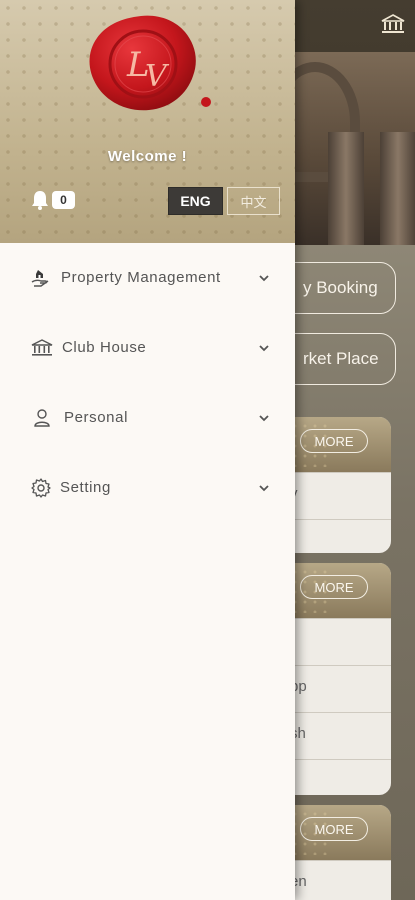  What do you see at coordinates (41, 488) in the screenshot?
I see `gear-icon` at bounding box center [41, 488].